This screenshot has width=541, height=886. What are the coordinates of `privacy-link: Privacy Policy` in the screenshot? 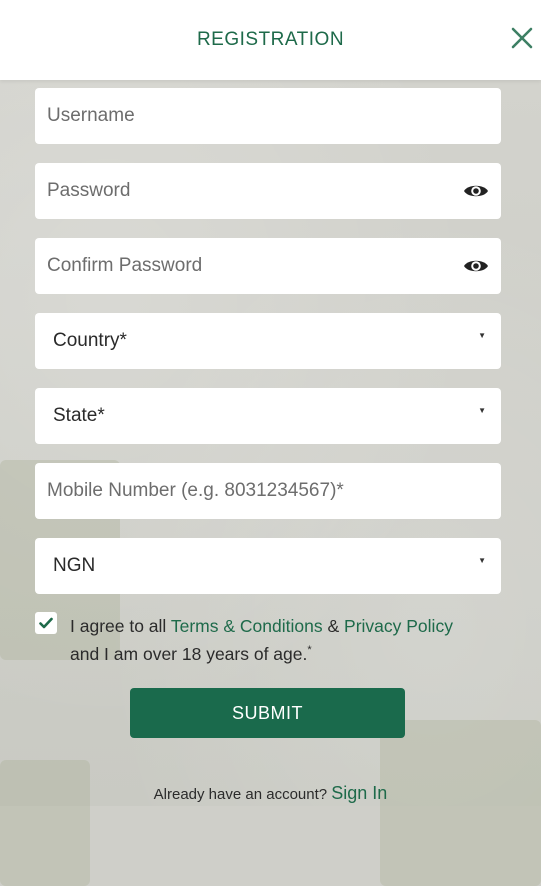 It's located at (398, 626).